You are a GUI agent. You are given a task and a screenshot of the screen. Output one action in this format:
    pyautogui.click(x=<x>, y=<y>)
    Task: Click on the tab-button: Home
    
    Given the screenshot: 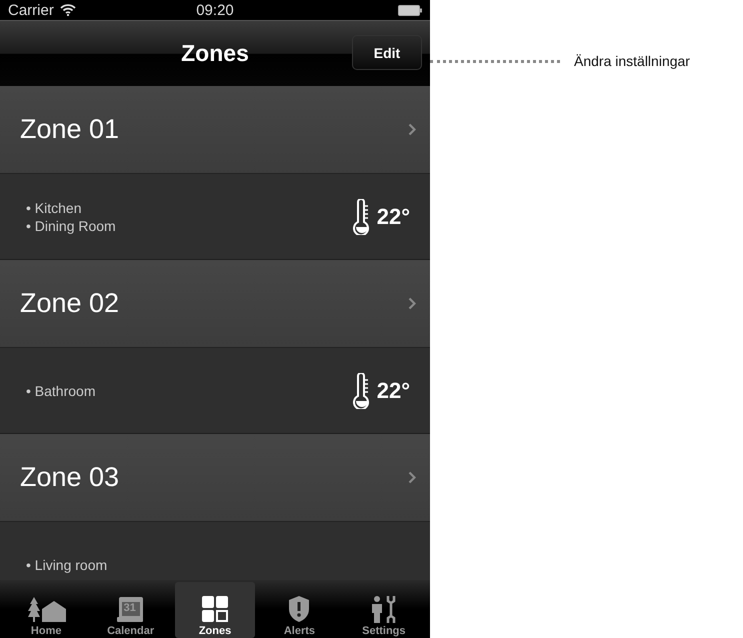 What is the action you would take?
    pyautogui.click(x=46, y=610)
    